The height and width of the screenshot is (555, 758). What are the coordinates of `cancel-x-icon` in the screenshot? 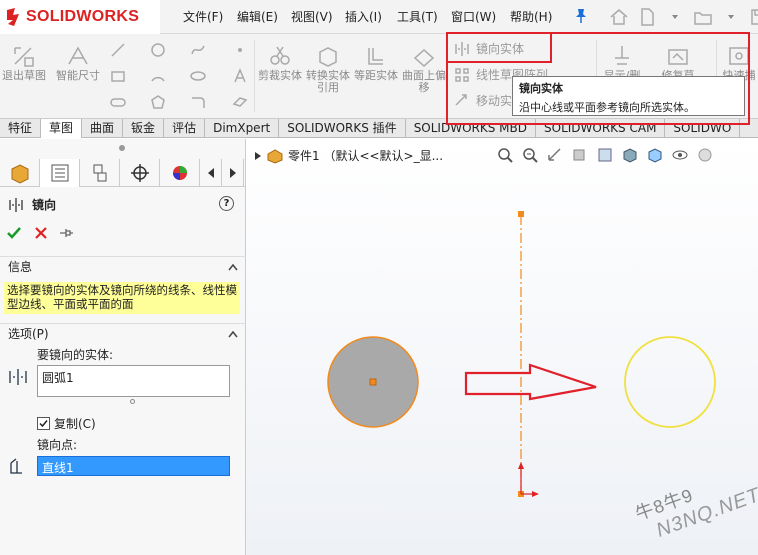 It's located at (41, 233).